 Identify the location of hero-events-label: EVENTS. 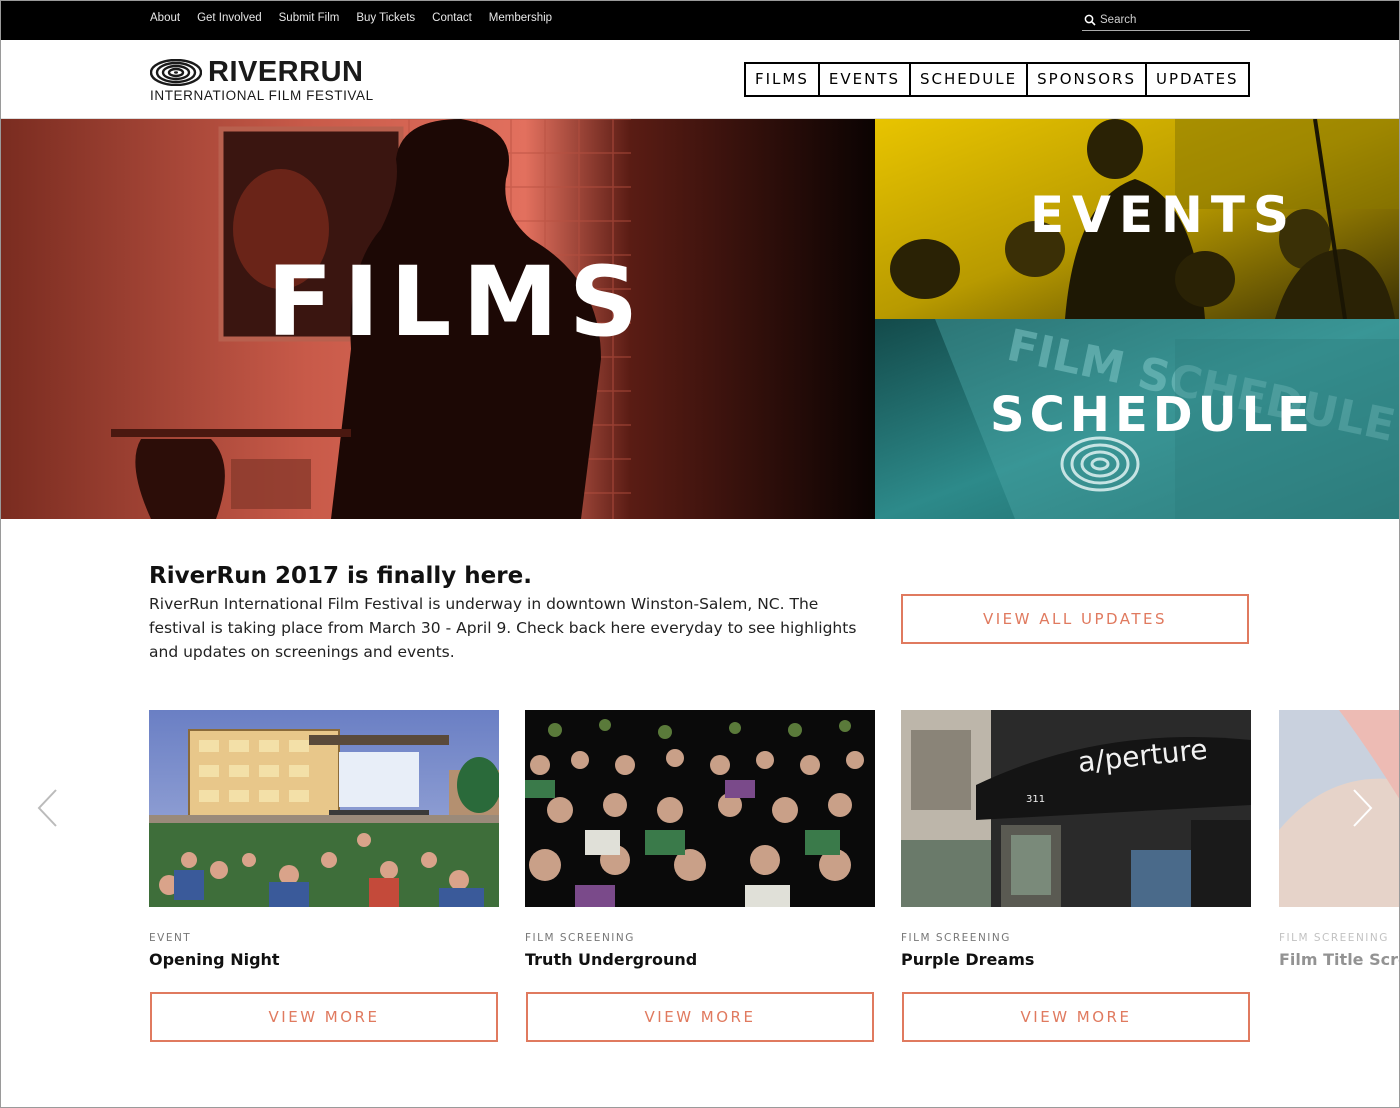
(1163, 215).